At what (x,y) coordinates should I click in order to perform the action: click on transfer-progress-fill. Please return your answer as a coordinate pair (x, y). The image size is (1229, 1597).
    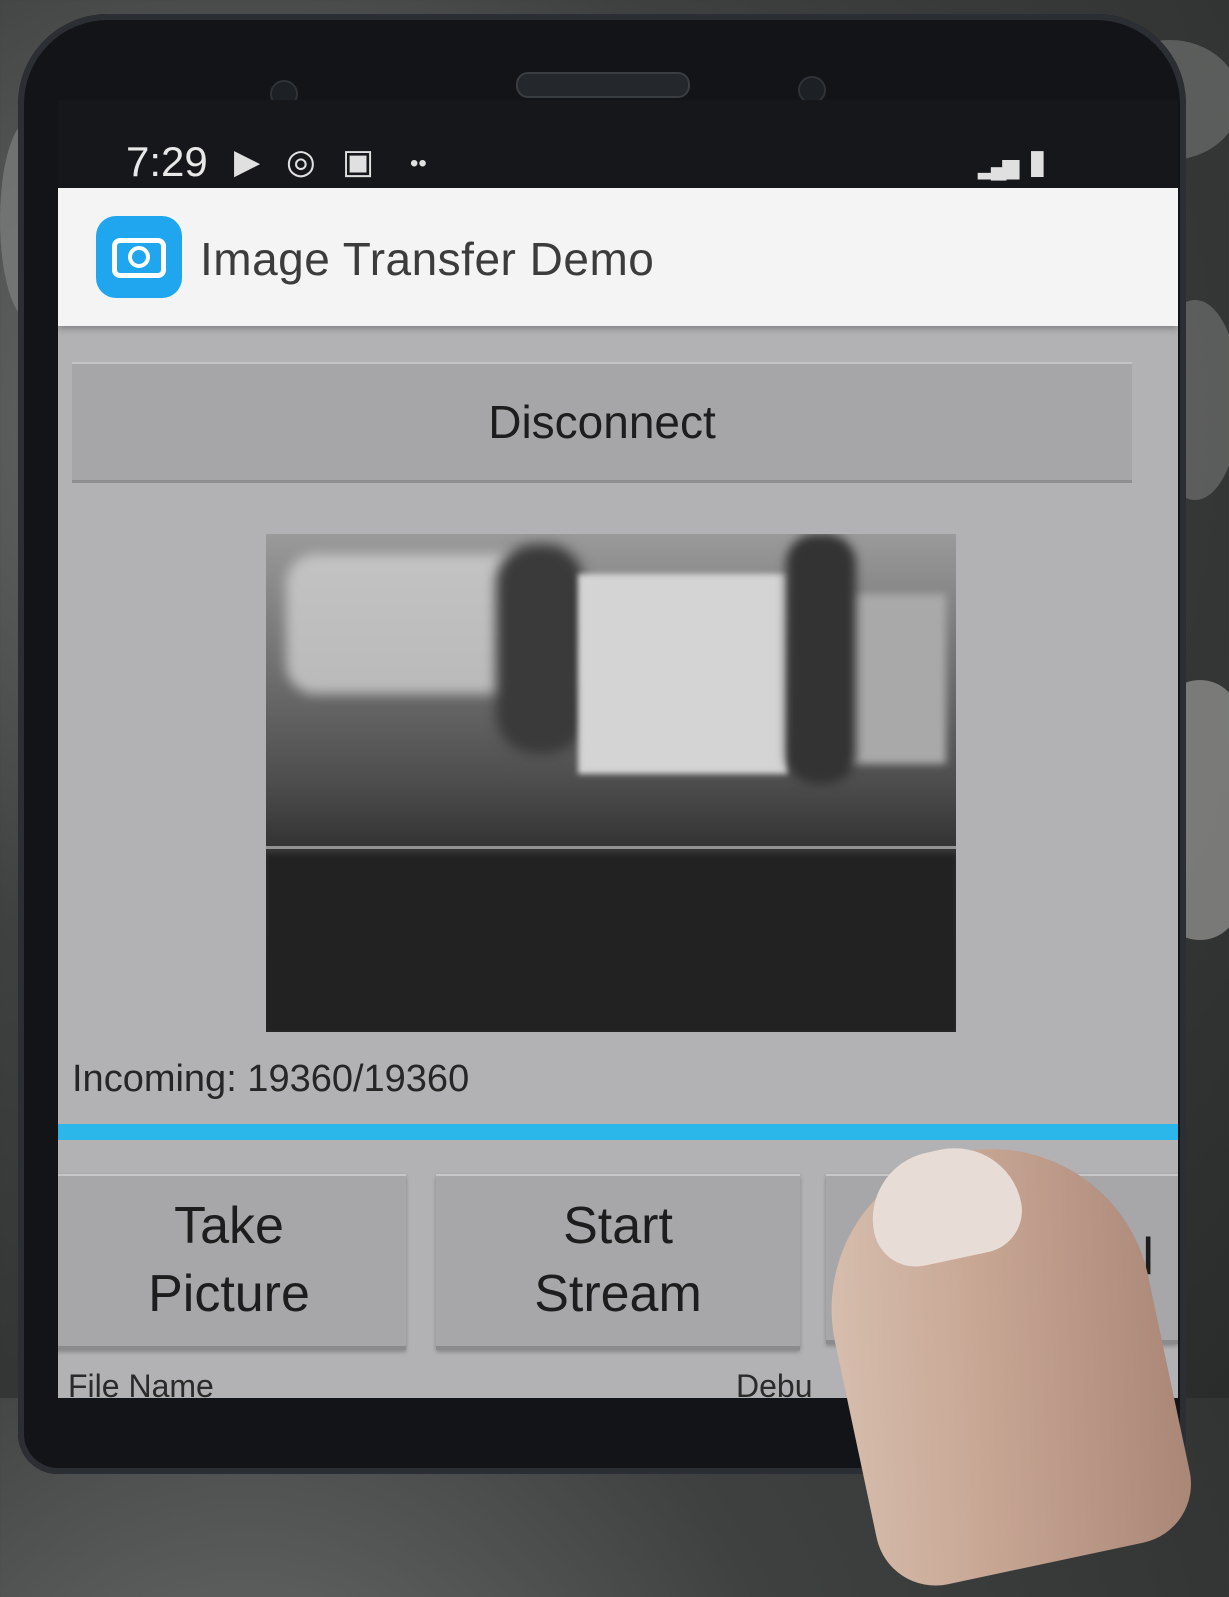
    Looking at the image, I should click on (618, 1132).